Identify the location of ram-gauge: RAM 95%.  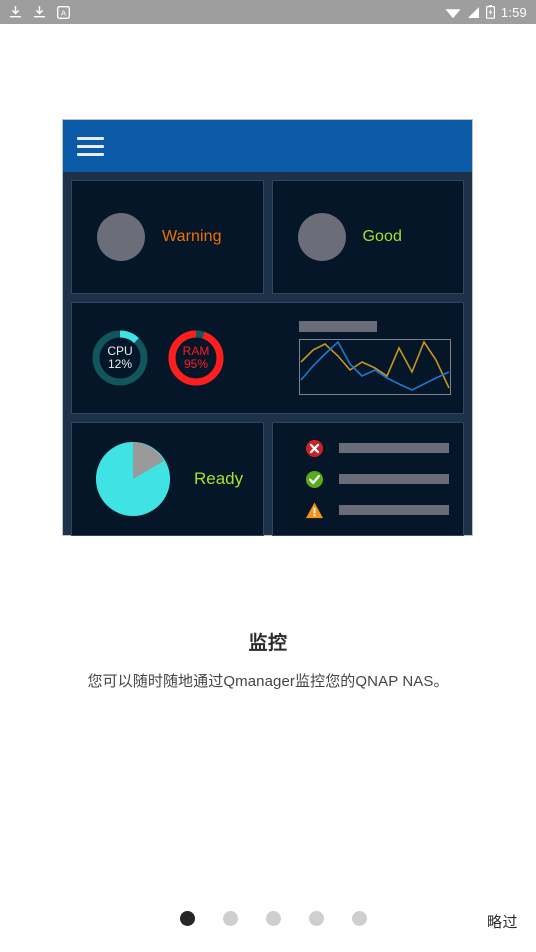
(196, 358).